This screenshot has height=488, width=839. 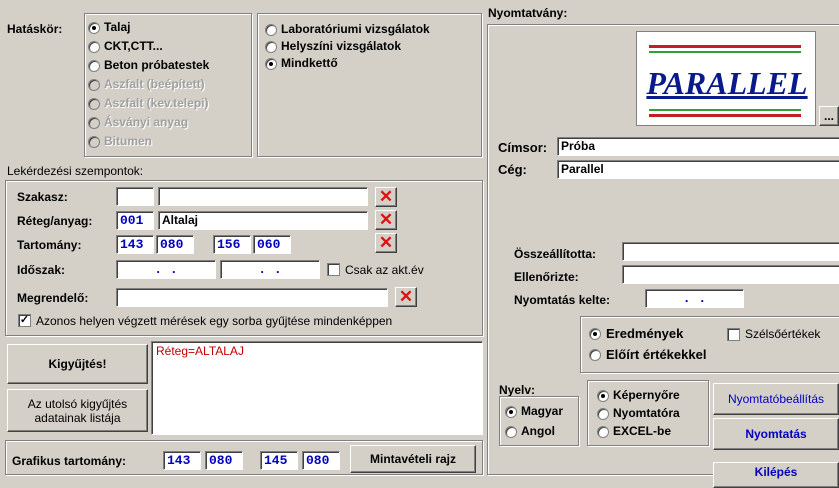 What do you see at coordinates (517, 390) in the screenshot?
I see `language-title: Nyelv:` at bounding box center [517, 390].